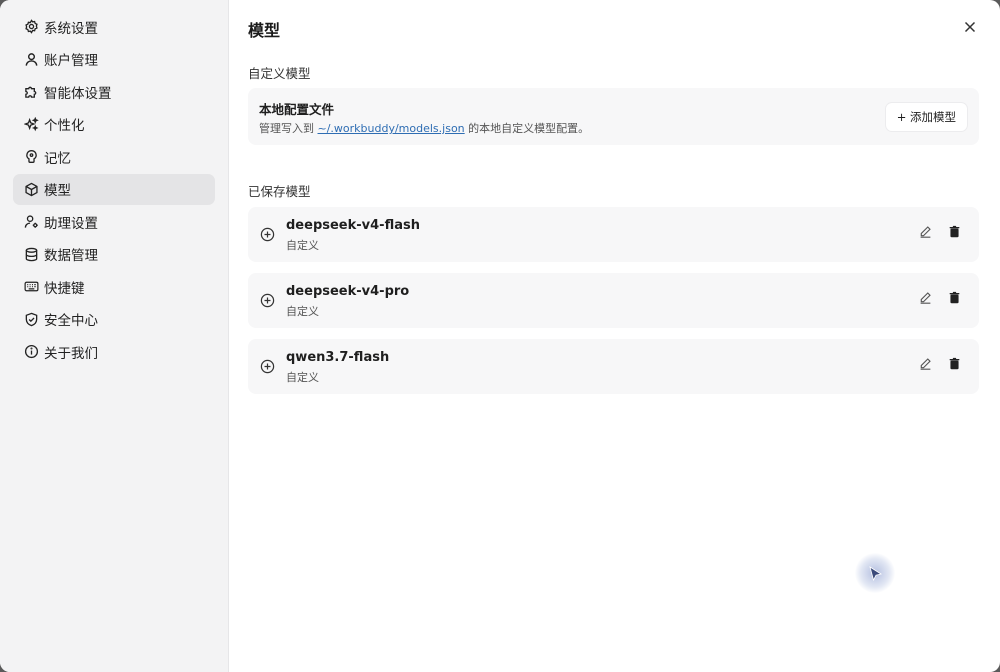  I want to click on custom-models-section-label: 自定义模型, so click(279, 73).